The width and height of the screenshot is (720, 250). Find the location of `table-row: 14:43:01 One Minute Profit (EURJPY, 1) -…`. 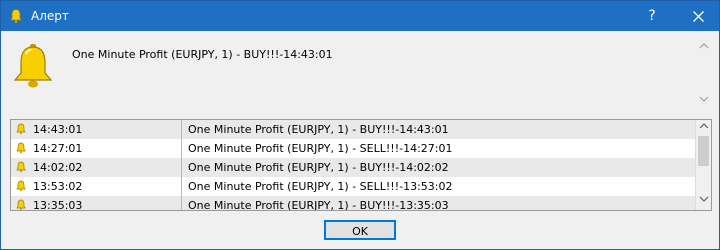

table-row: 14:43:01 One Minute Profit (EURJPY, 1) -… is located at coordinates (353, 130).